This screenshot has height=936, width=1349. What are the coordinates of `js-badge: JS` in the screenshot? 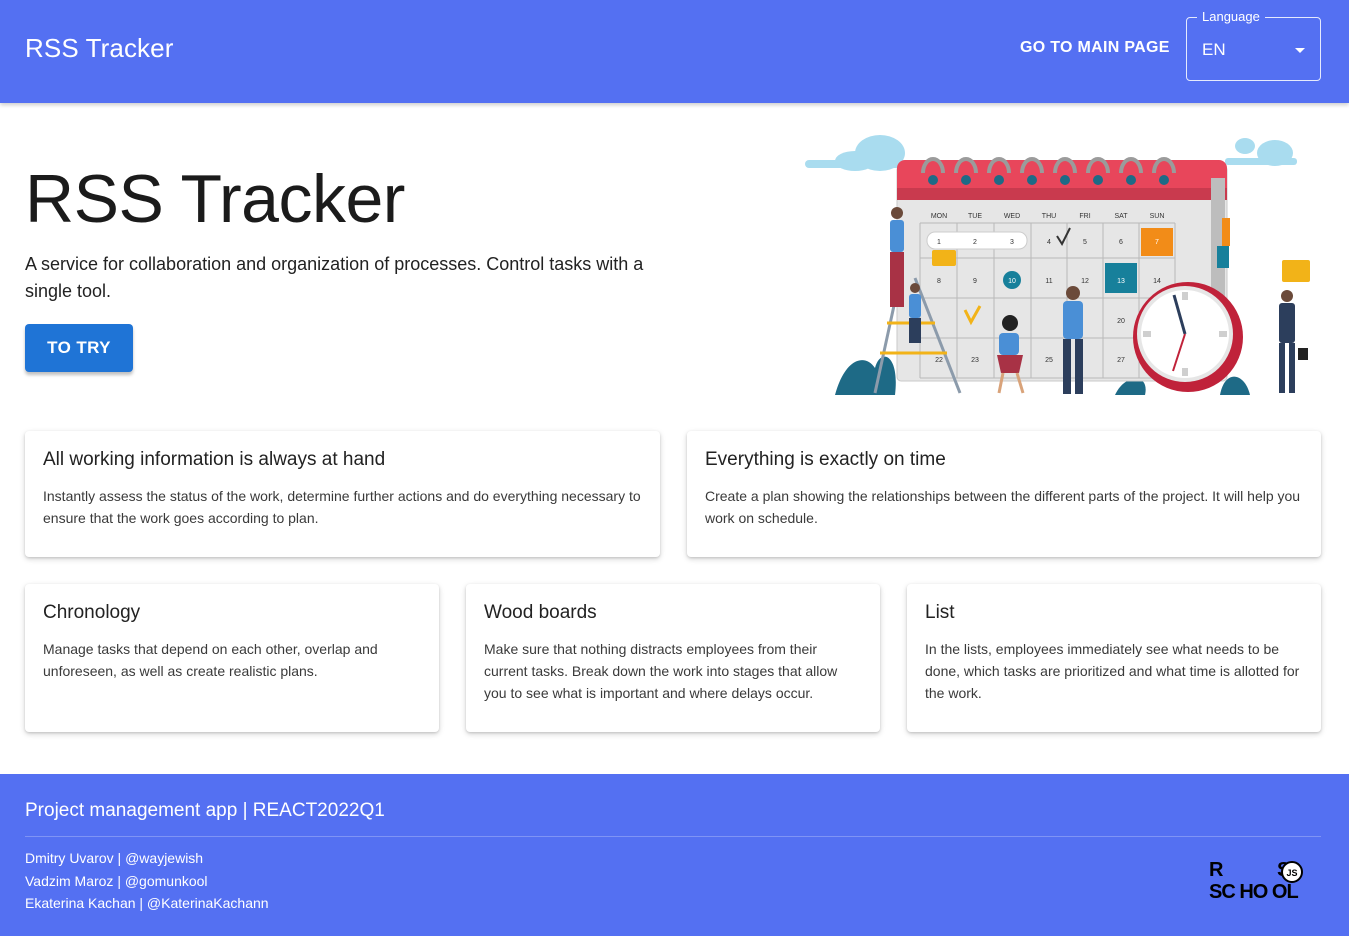 It's located at (1291, 873).